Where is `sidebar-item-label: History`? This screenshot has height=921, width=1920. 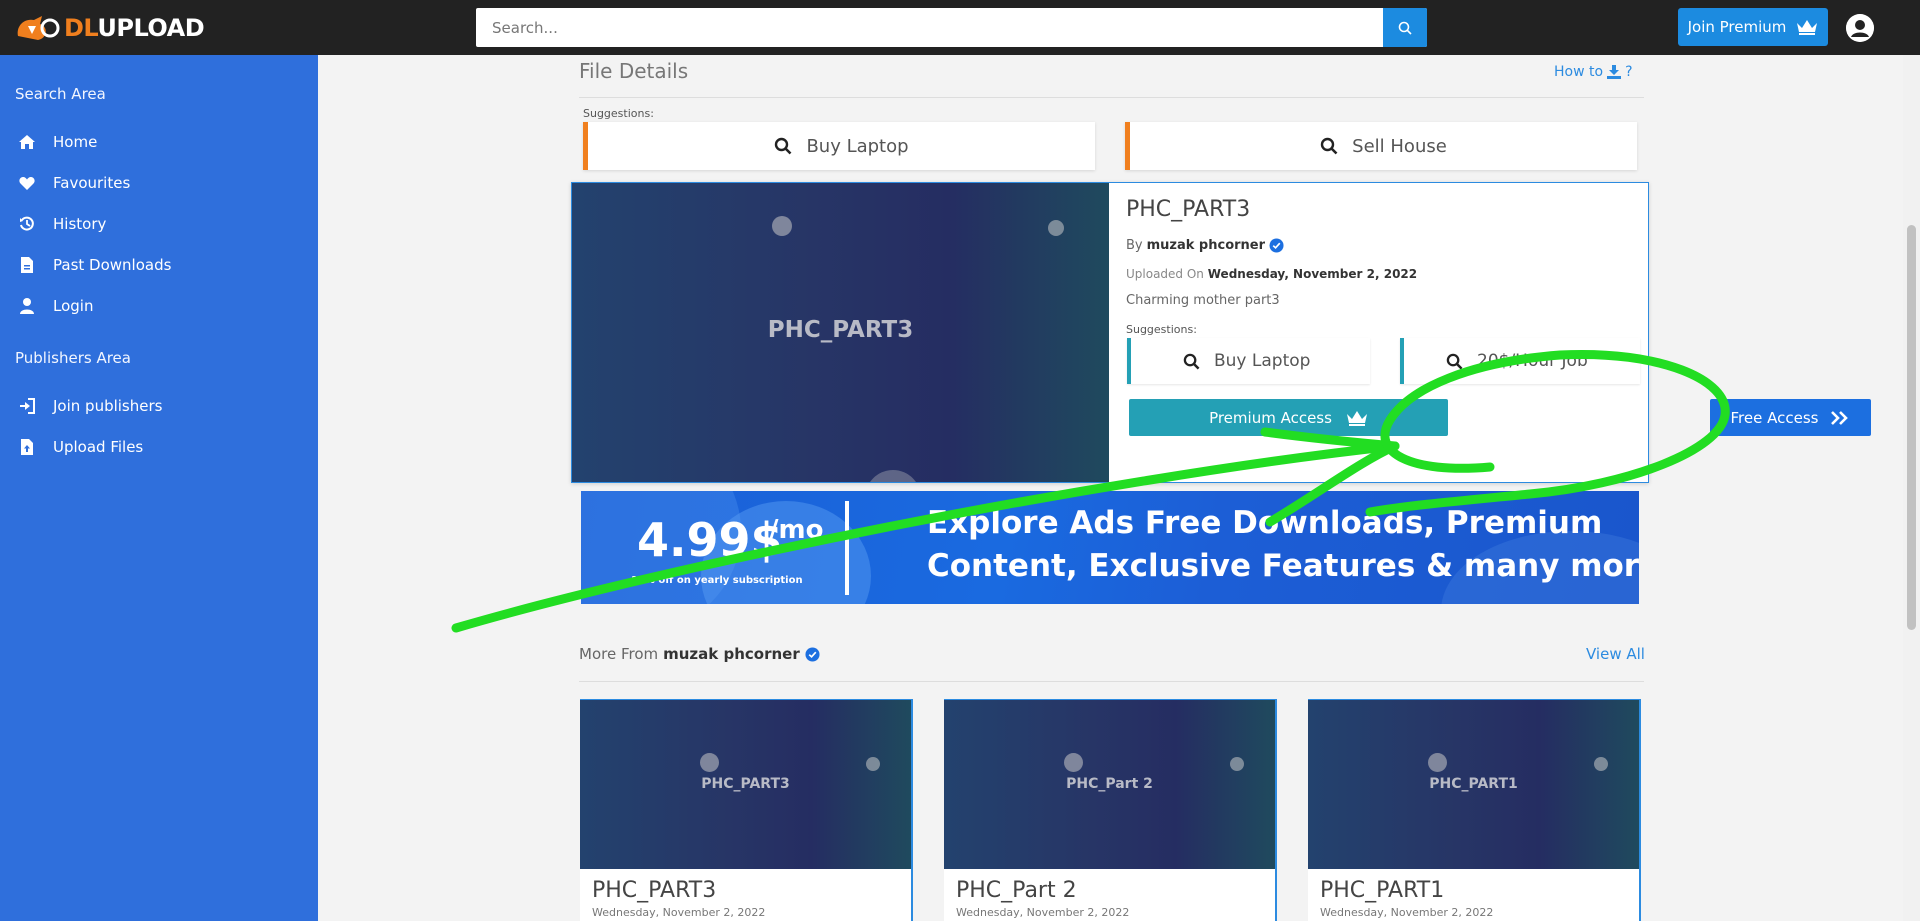
sidebar-item-label: History is located at coordinates (80, 224).